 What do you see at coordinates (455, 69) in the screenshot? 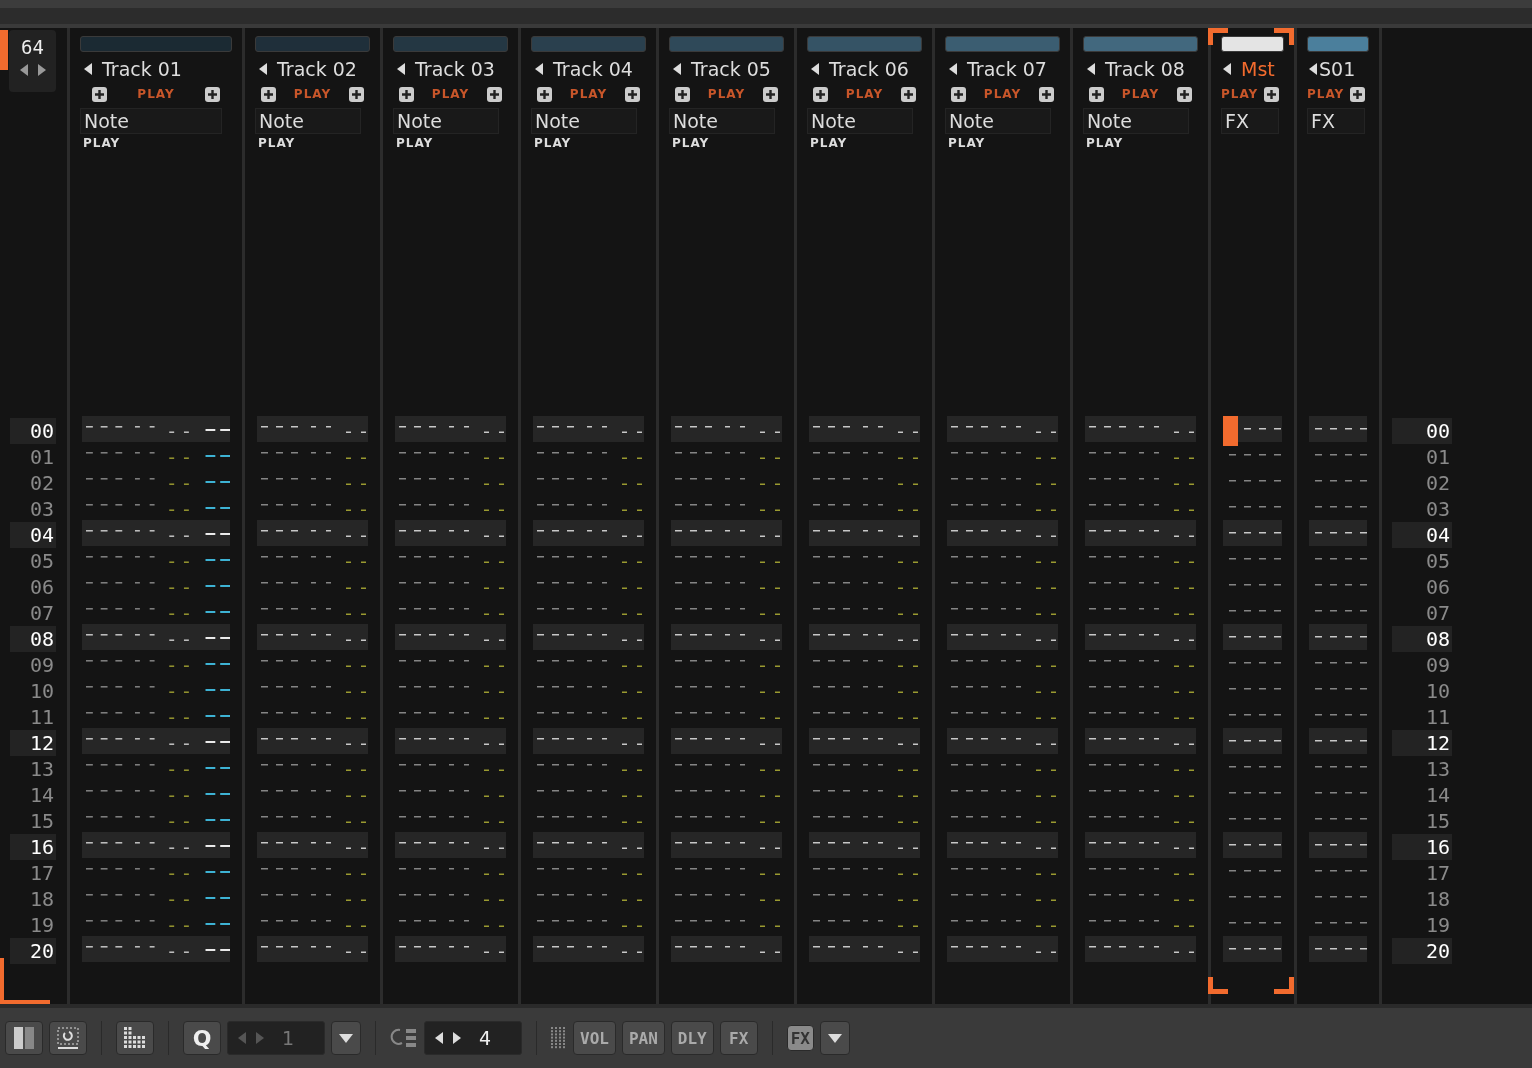
I see `track-name: Track 03` at bounding box center [455, 69].